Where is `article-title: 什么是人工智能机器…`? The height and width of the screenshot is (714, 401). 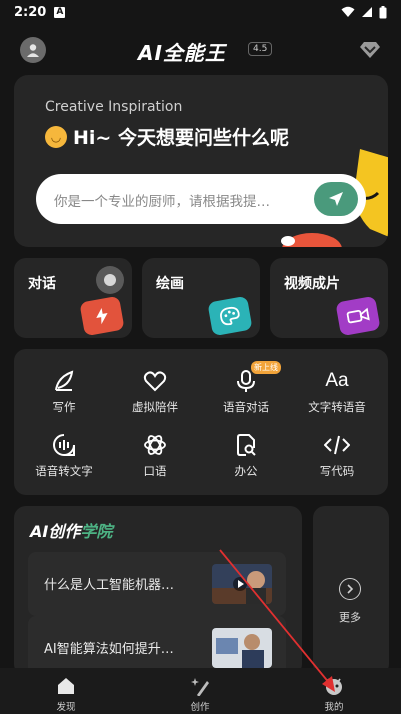
article-title: 什么是人工智能机器… is located at coordinates (109, 585).